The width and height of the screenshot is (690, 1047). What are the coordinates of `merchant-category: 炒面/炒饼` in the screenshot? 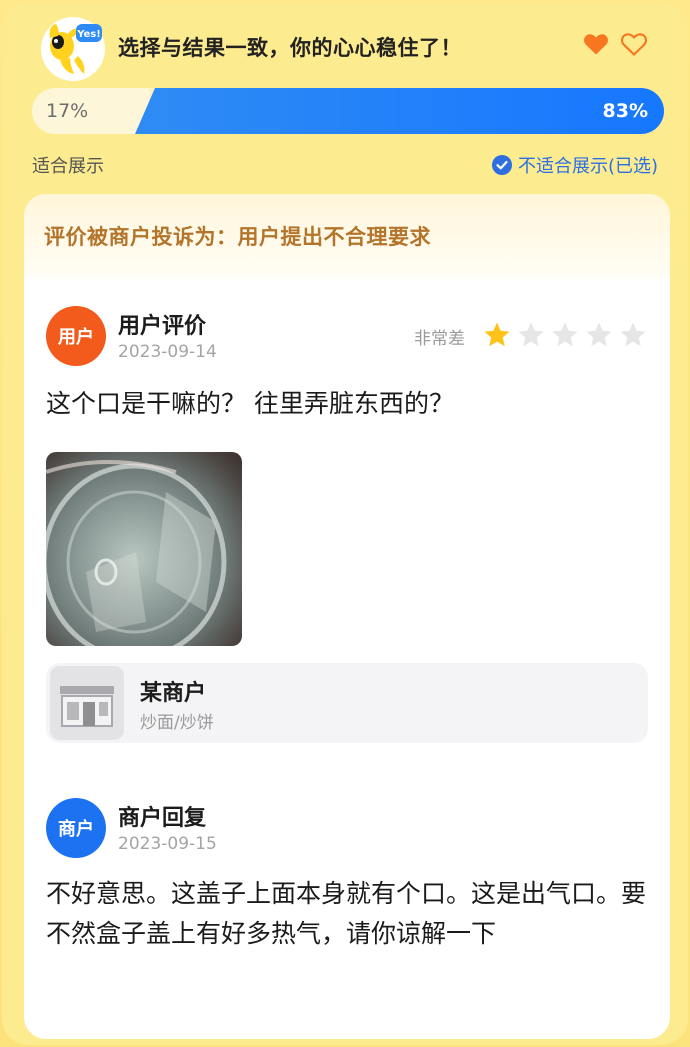 It's located at (177, 723).